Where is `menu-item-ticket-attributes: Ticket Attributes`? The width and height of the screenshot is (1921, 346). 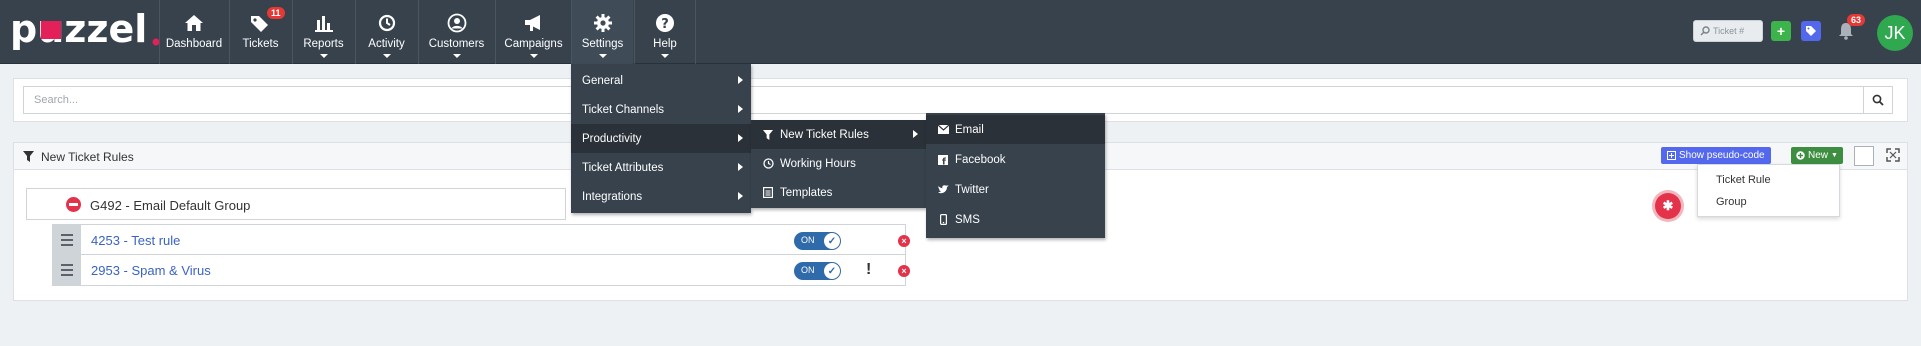
menu-item-ticket-attributes: Ticket Attributes is located at coordinates (661, 167).